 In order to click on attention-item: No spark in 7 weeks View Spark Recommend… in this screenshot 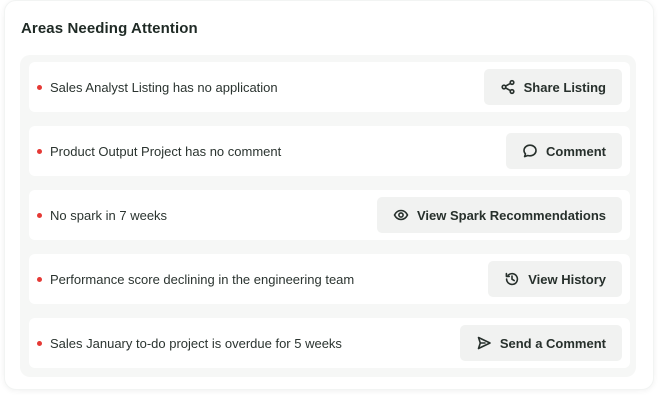, I will do `click(329, 215)`.